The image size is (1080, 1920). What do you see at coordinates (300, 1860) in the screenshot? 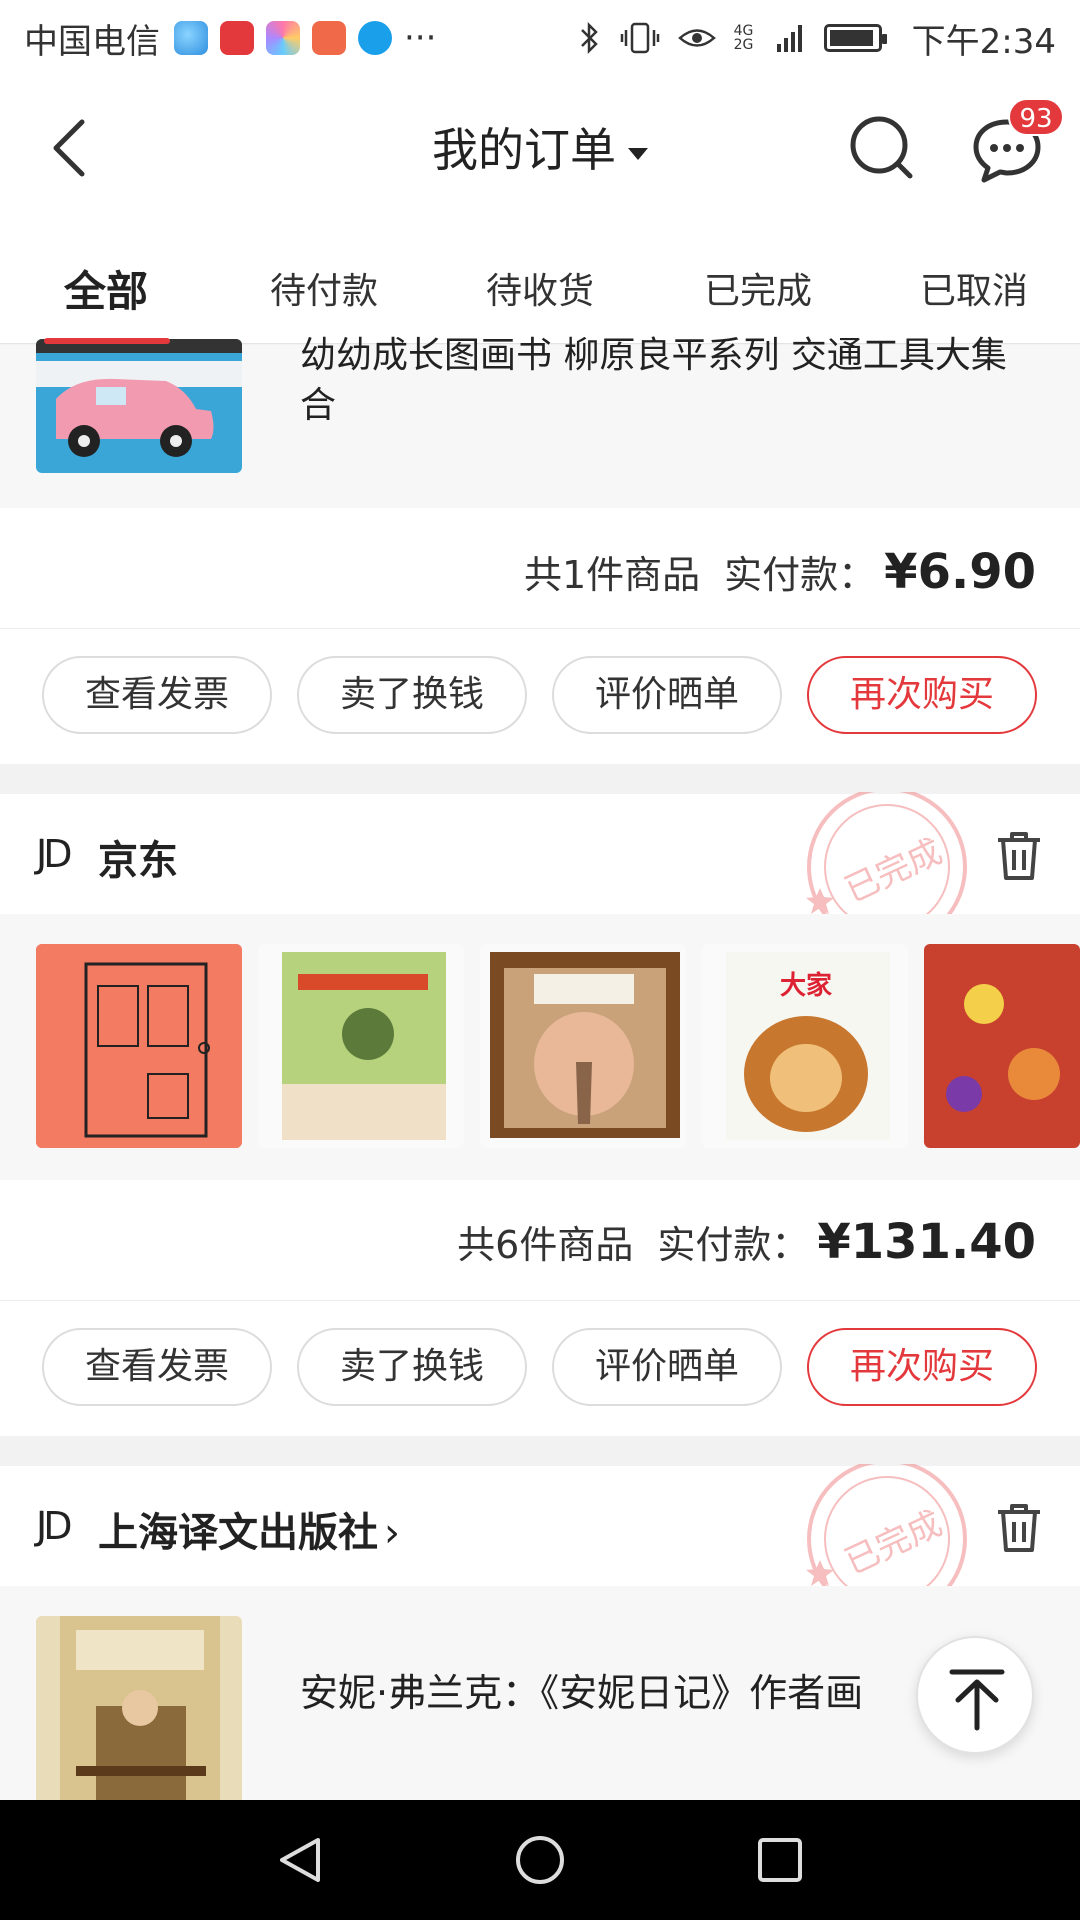
I see `nav-back-icon` at bounding box center [300, 1860].